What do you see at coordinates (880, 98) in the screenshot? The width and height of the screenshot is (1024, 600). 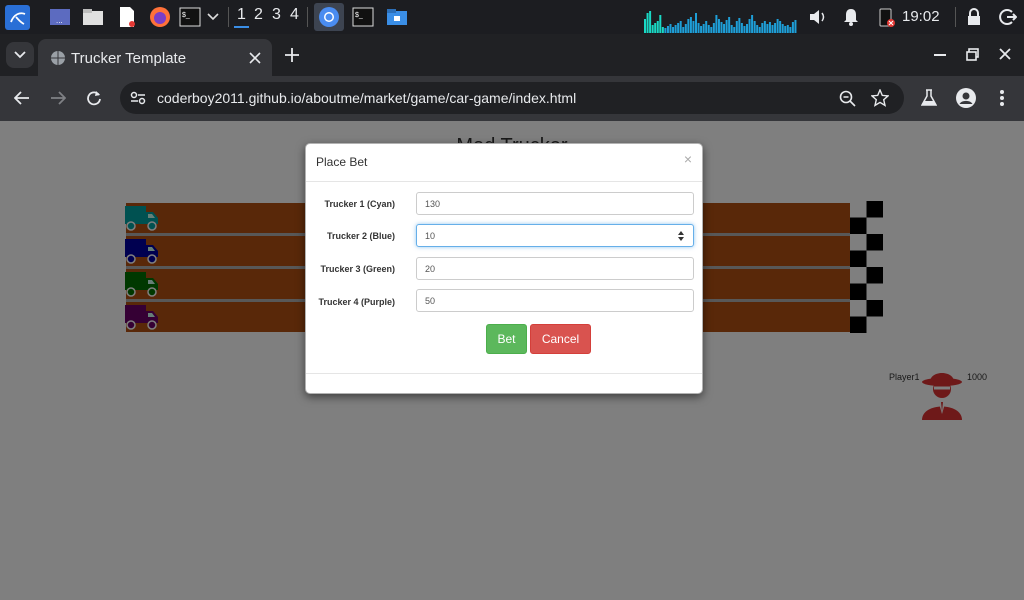 I see `bookmark-star-icon` at bounding box center [880, 98].